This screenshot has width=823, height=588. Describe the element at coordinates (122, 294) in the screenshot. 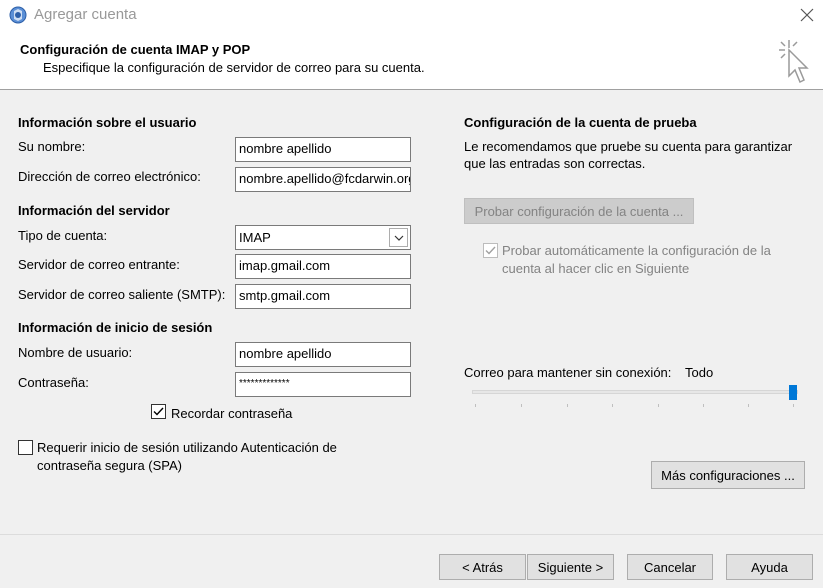

I see `outgoing-server-label: Servidor de correo saliente (SMTP):` at that location.